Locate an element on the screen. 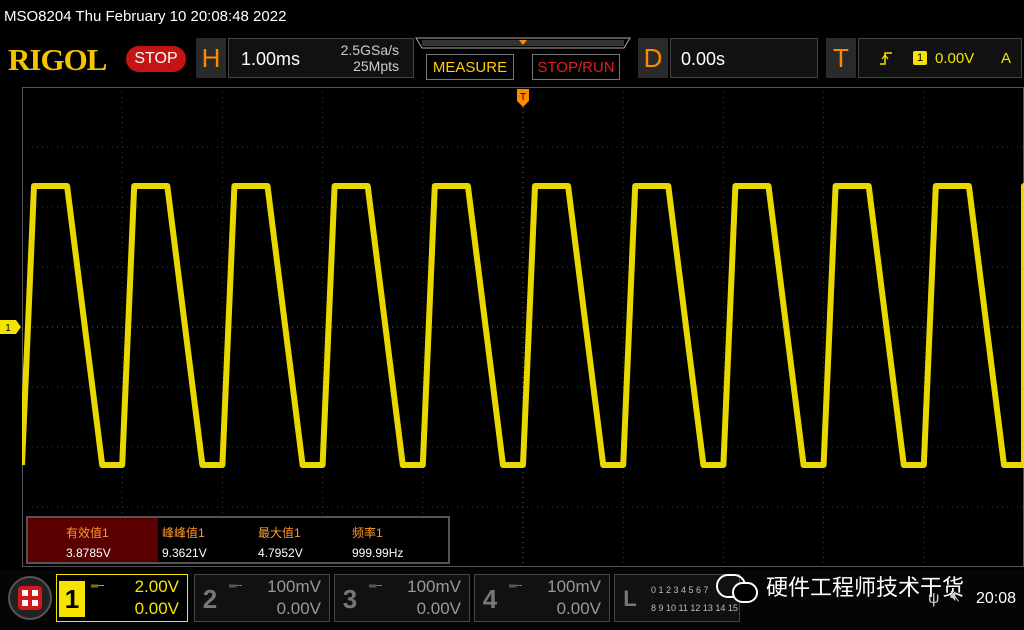  sample-rate: 2.5GSa/s is located at coordinates (369, 50).